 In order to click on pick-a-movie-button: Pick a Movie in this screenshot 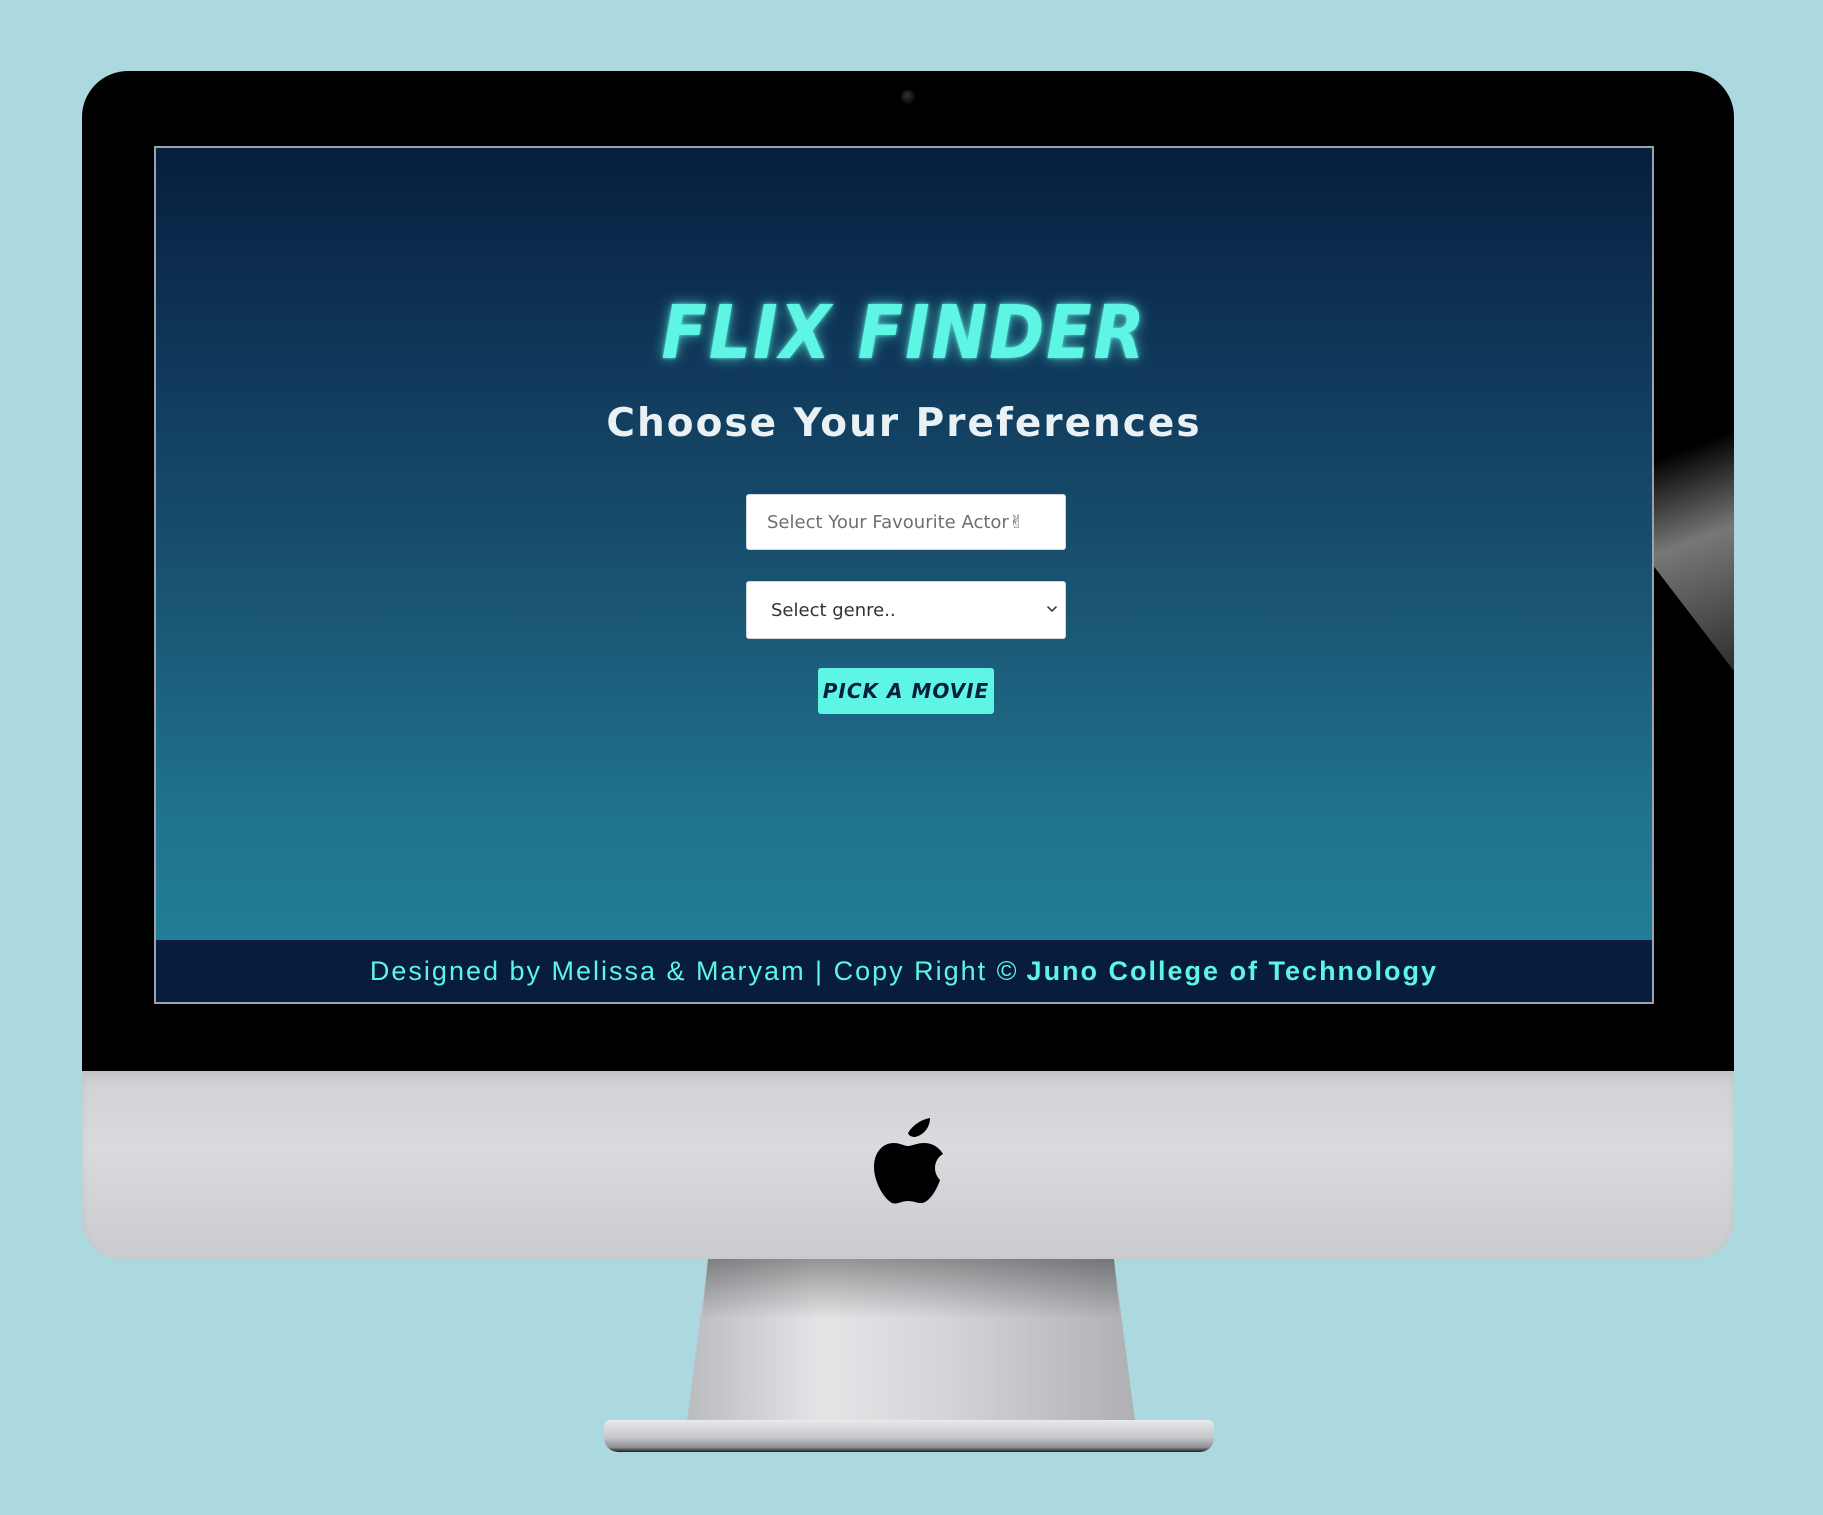, I will do `click(906, 691)`.